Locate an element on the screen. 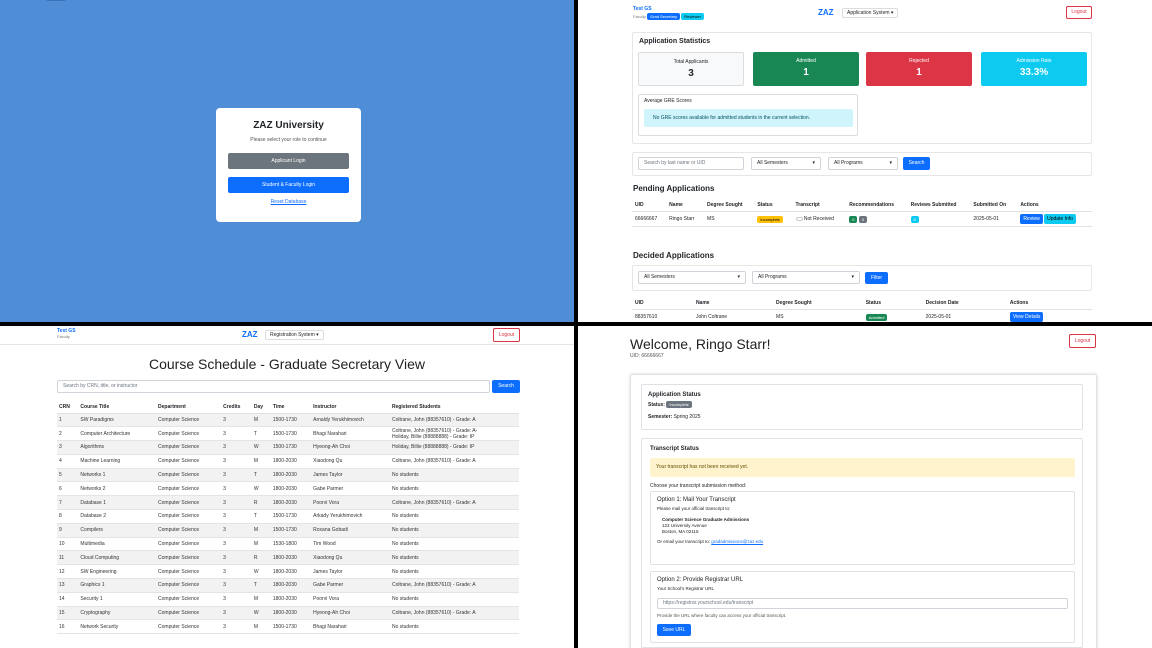  day-cell: T is located at coordinates (261, 434).